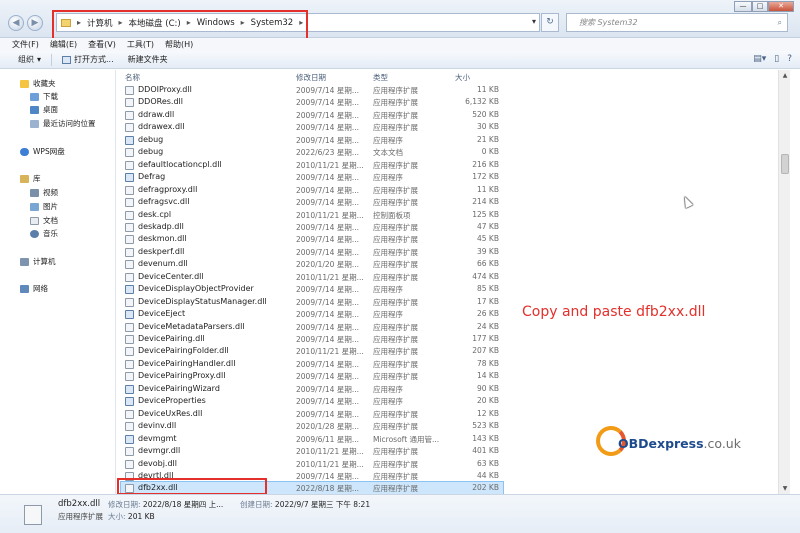 Image resolution: width=800 pixels, height=533 pixels. I want to click on nav-videos: 视频, so click(44, 192).